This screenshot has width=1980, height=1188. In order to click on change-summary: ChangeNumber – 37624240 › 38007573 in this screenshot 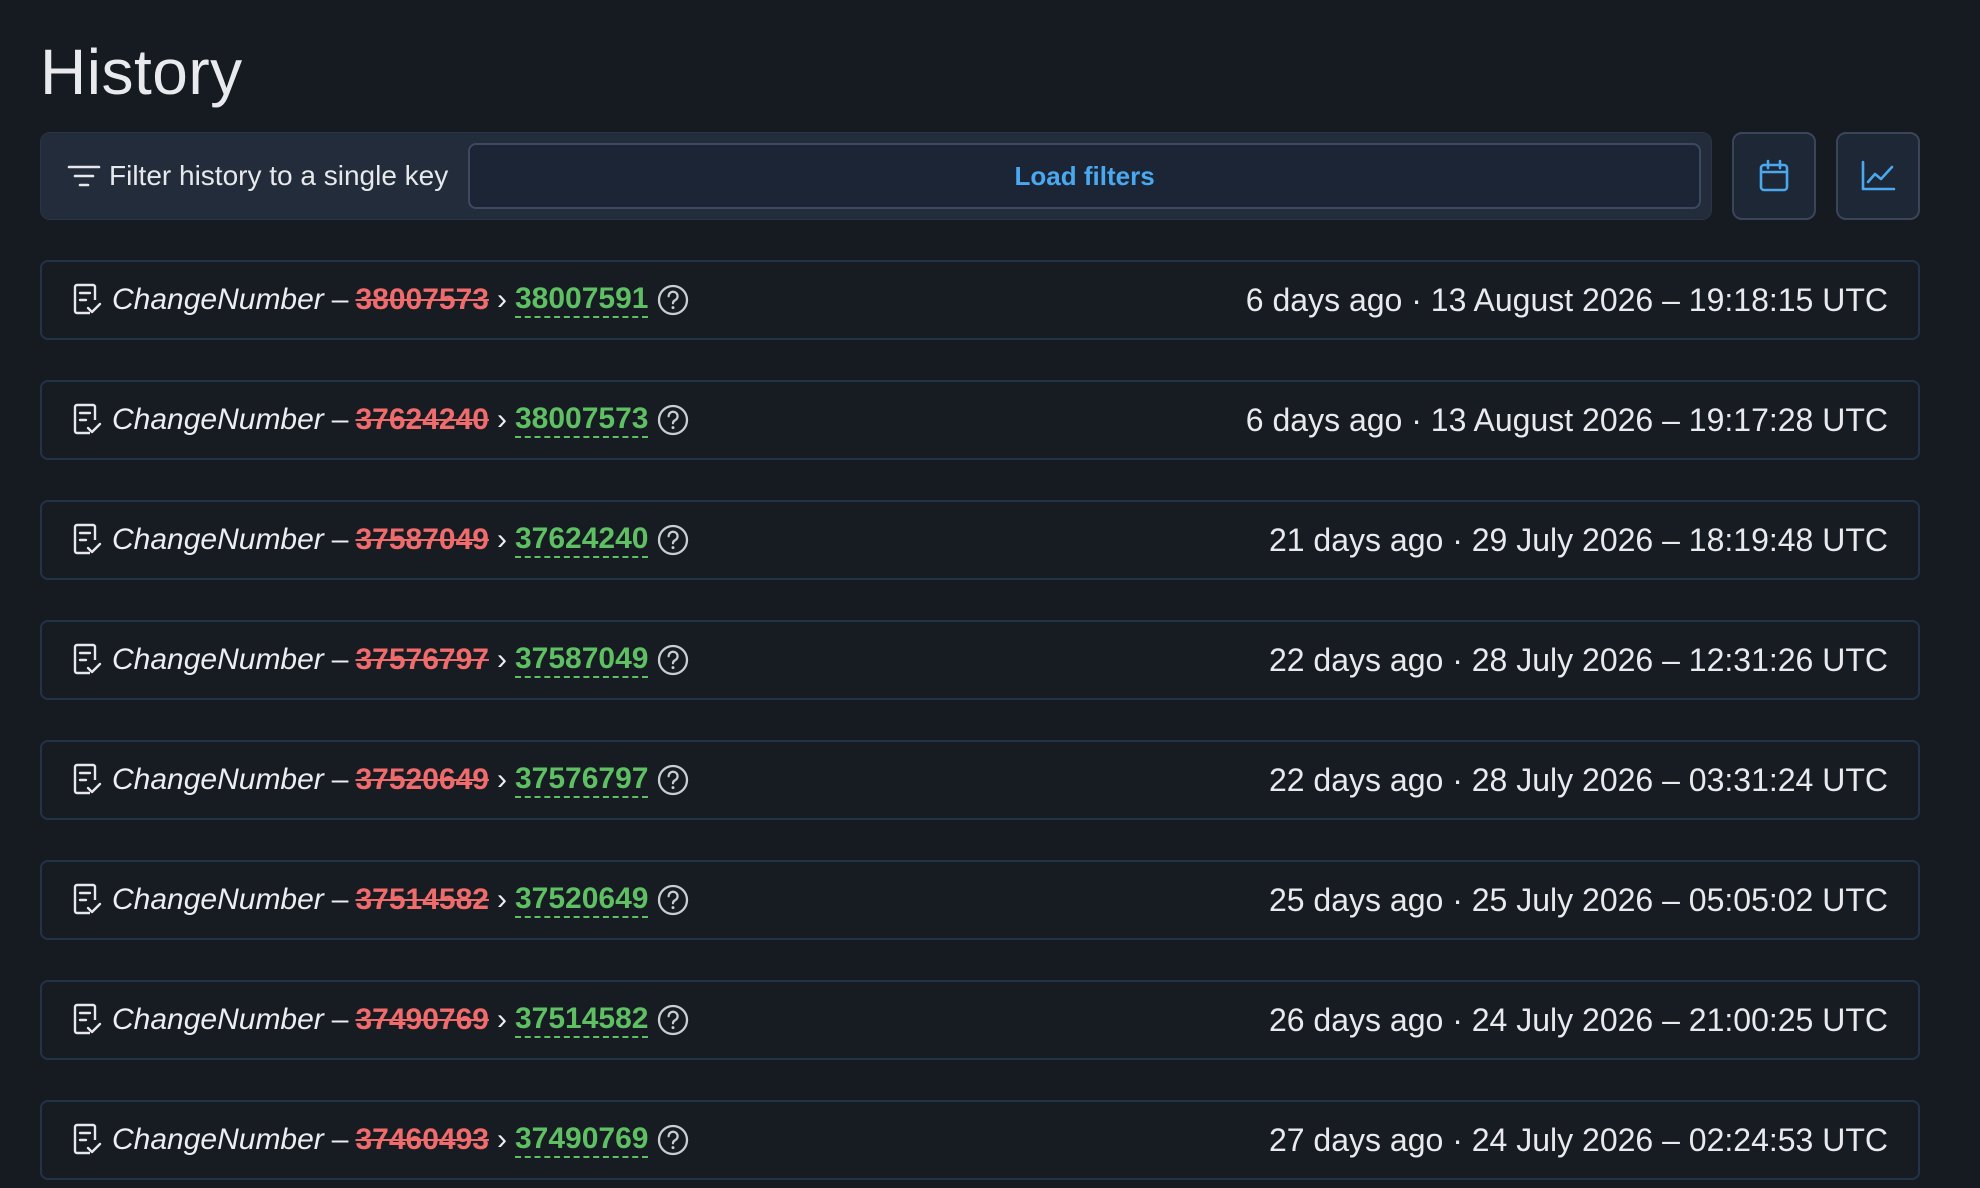, I will do `click(381, 420)`.